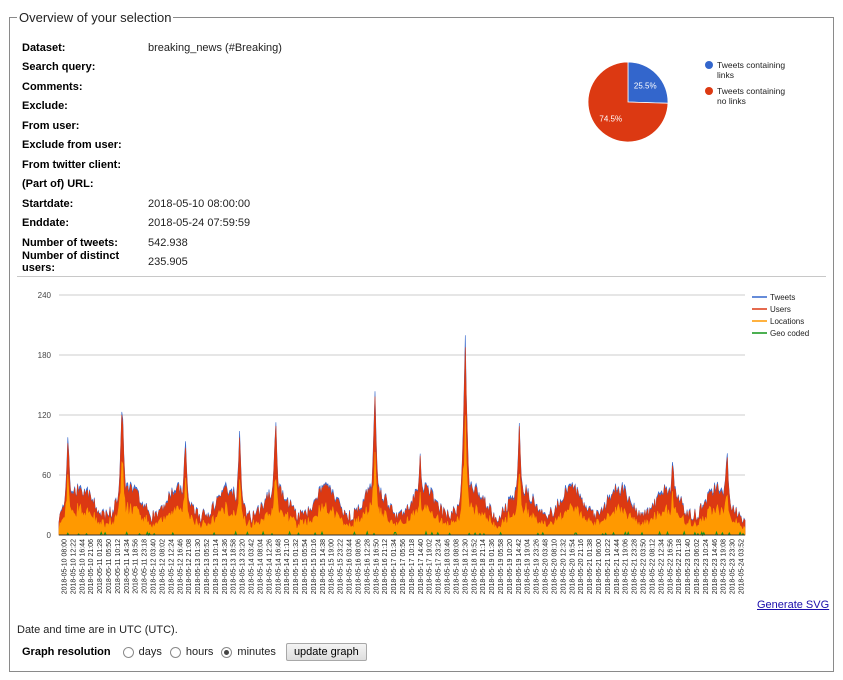 The width and height of the screenshot is (843, 680). Describe the element at coordinates (733, 566) in the screenshot. I see `x-tick-label: 2018-05-23 23:30` at that location.